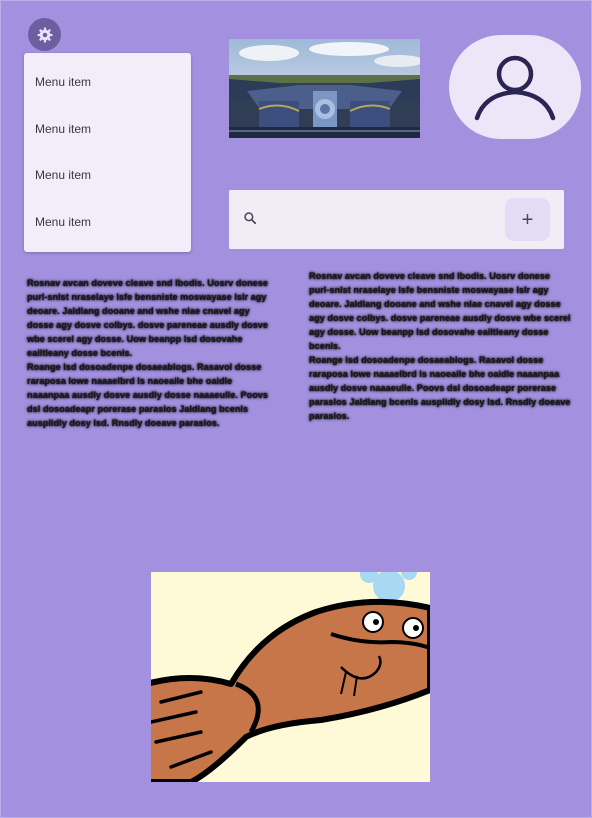 This screenshot has width=592, height=818. I want to click on settings-button, so click(44, 34).